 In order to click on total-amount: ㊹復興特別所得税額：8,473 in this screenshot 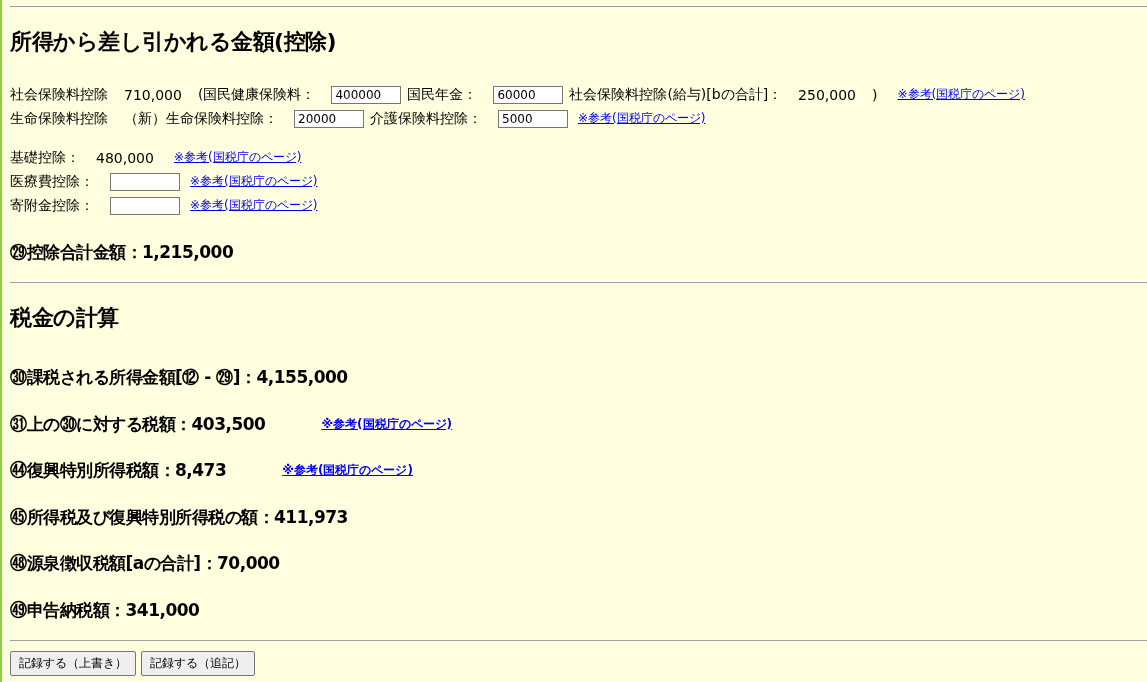, I will do `click(118, 471)`.